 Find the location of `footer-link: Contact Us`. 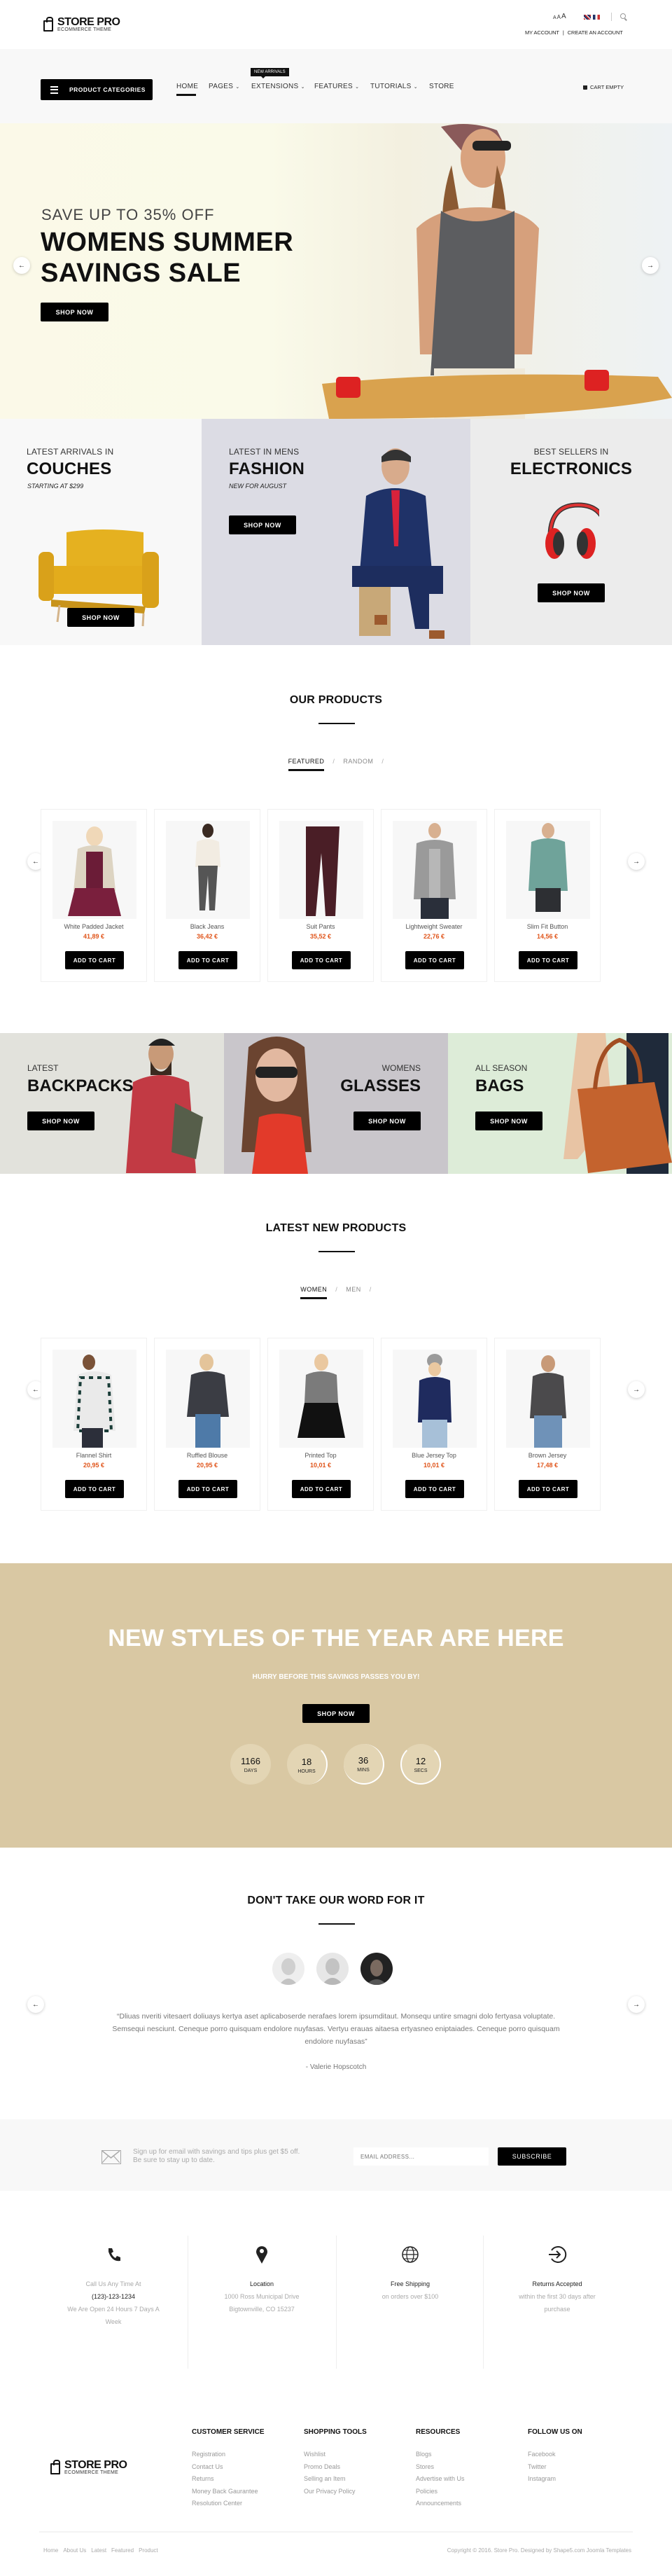

footer-link: Contact Us is located at coordinates (228, 2467).